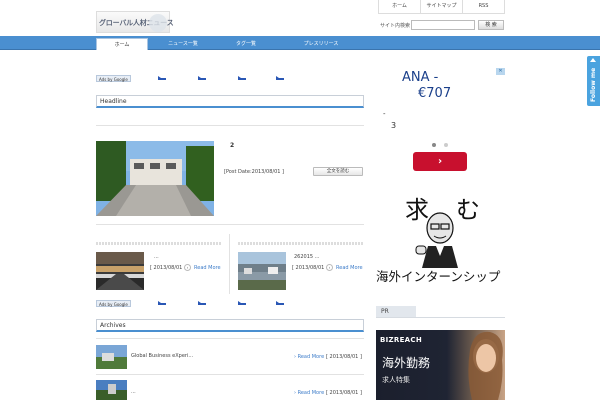  Describe the element at coordinates (395, 26) in the screenshot. I see `search-label: サイト内検索` at that location.